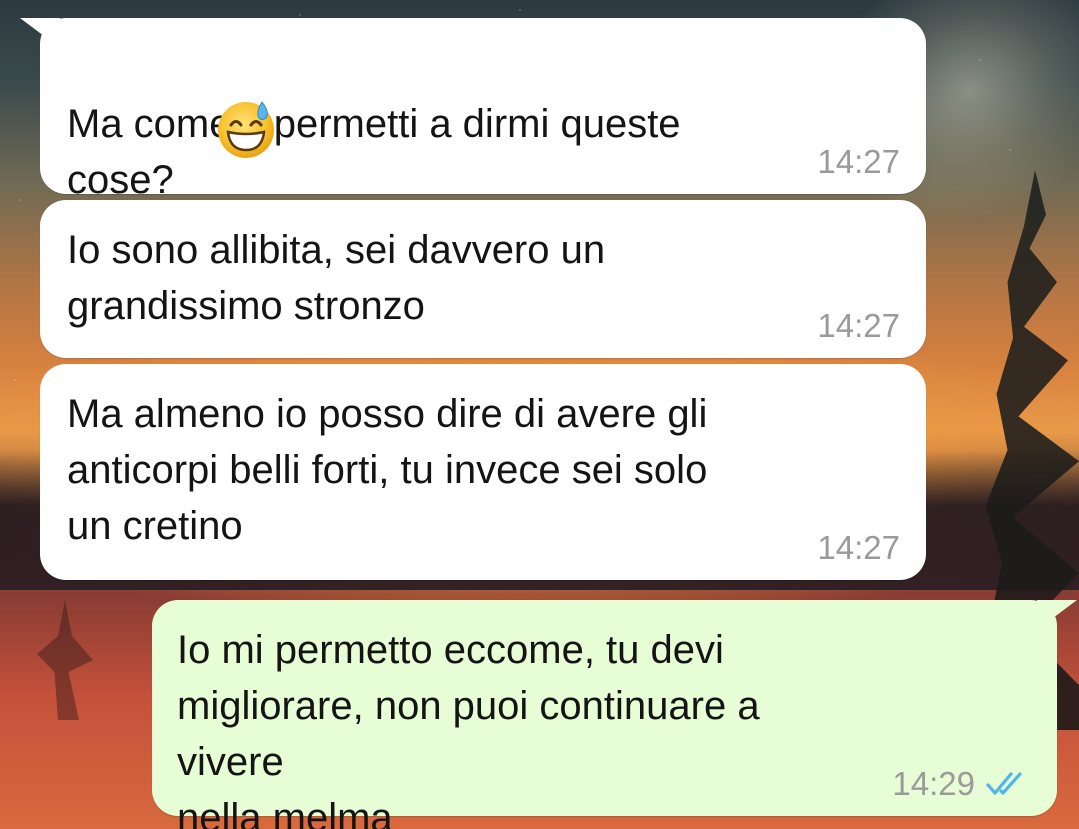 The image size is (1079, 829). What do you see at coordinates (933, 783) in the screenshot?
I see `message-time: 14:29` at bounding box center [933, 783].